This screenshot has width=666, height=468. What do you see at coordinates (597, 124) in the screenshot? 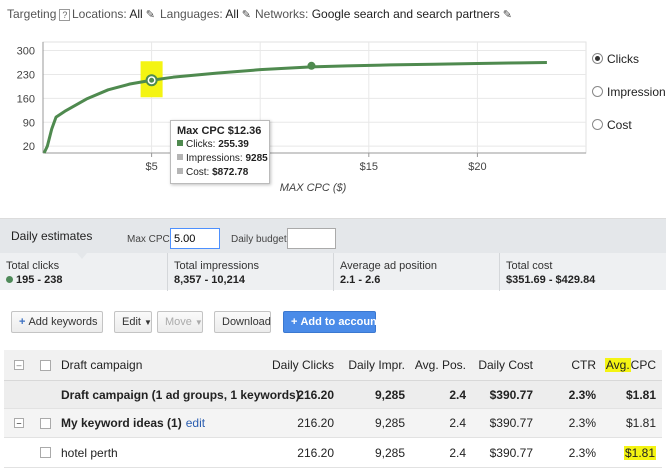
I see `radio-cost` at bounding box center [597, 124].